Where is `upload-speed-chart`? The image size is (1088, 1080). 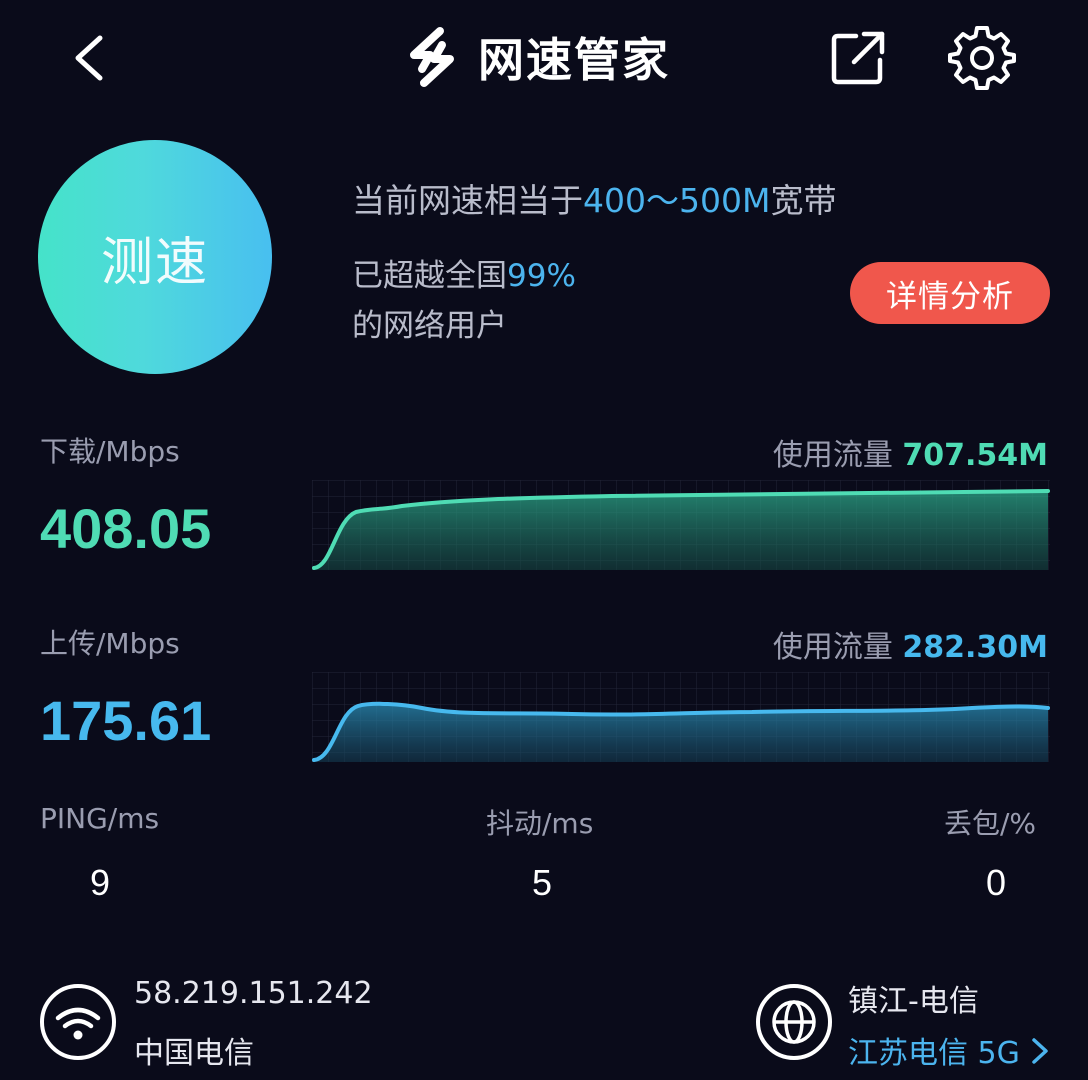 upload-speed-chart is located at coordinates (681, 717).